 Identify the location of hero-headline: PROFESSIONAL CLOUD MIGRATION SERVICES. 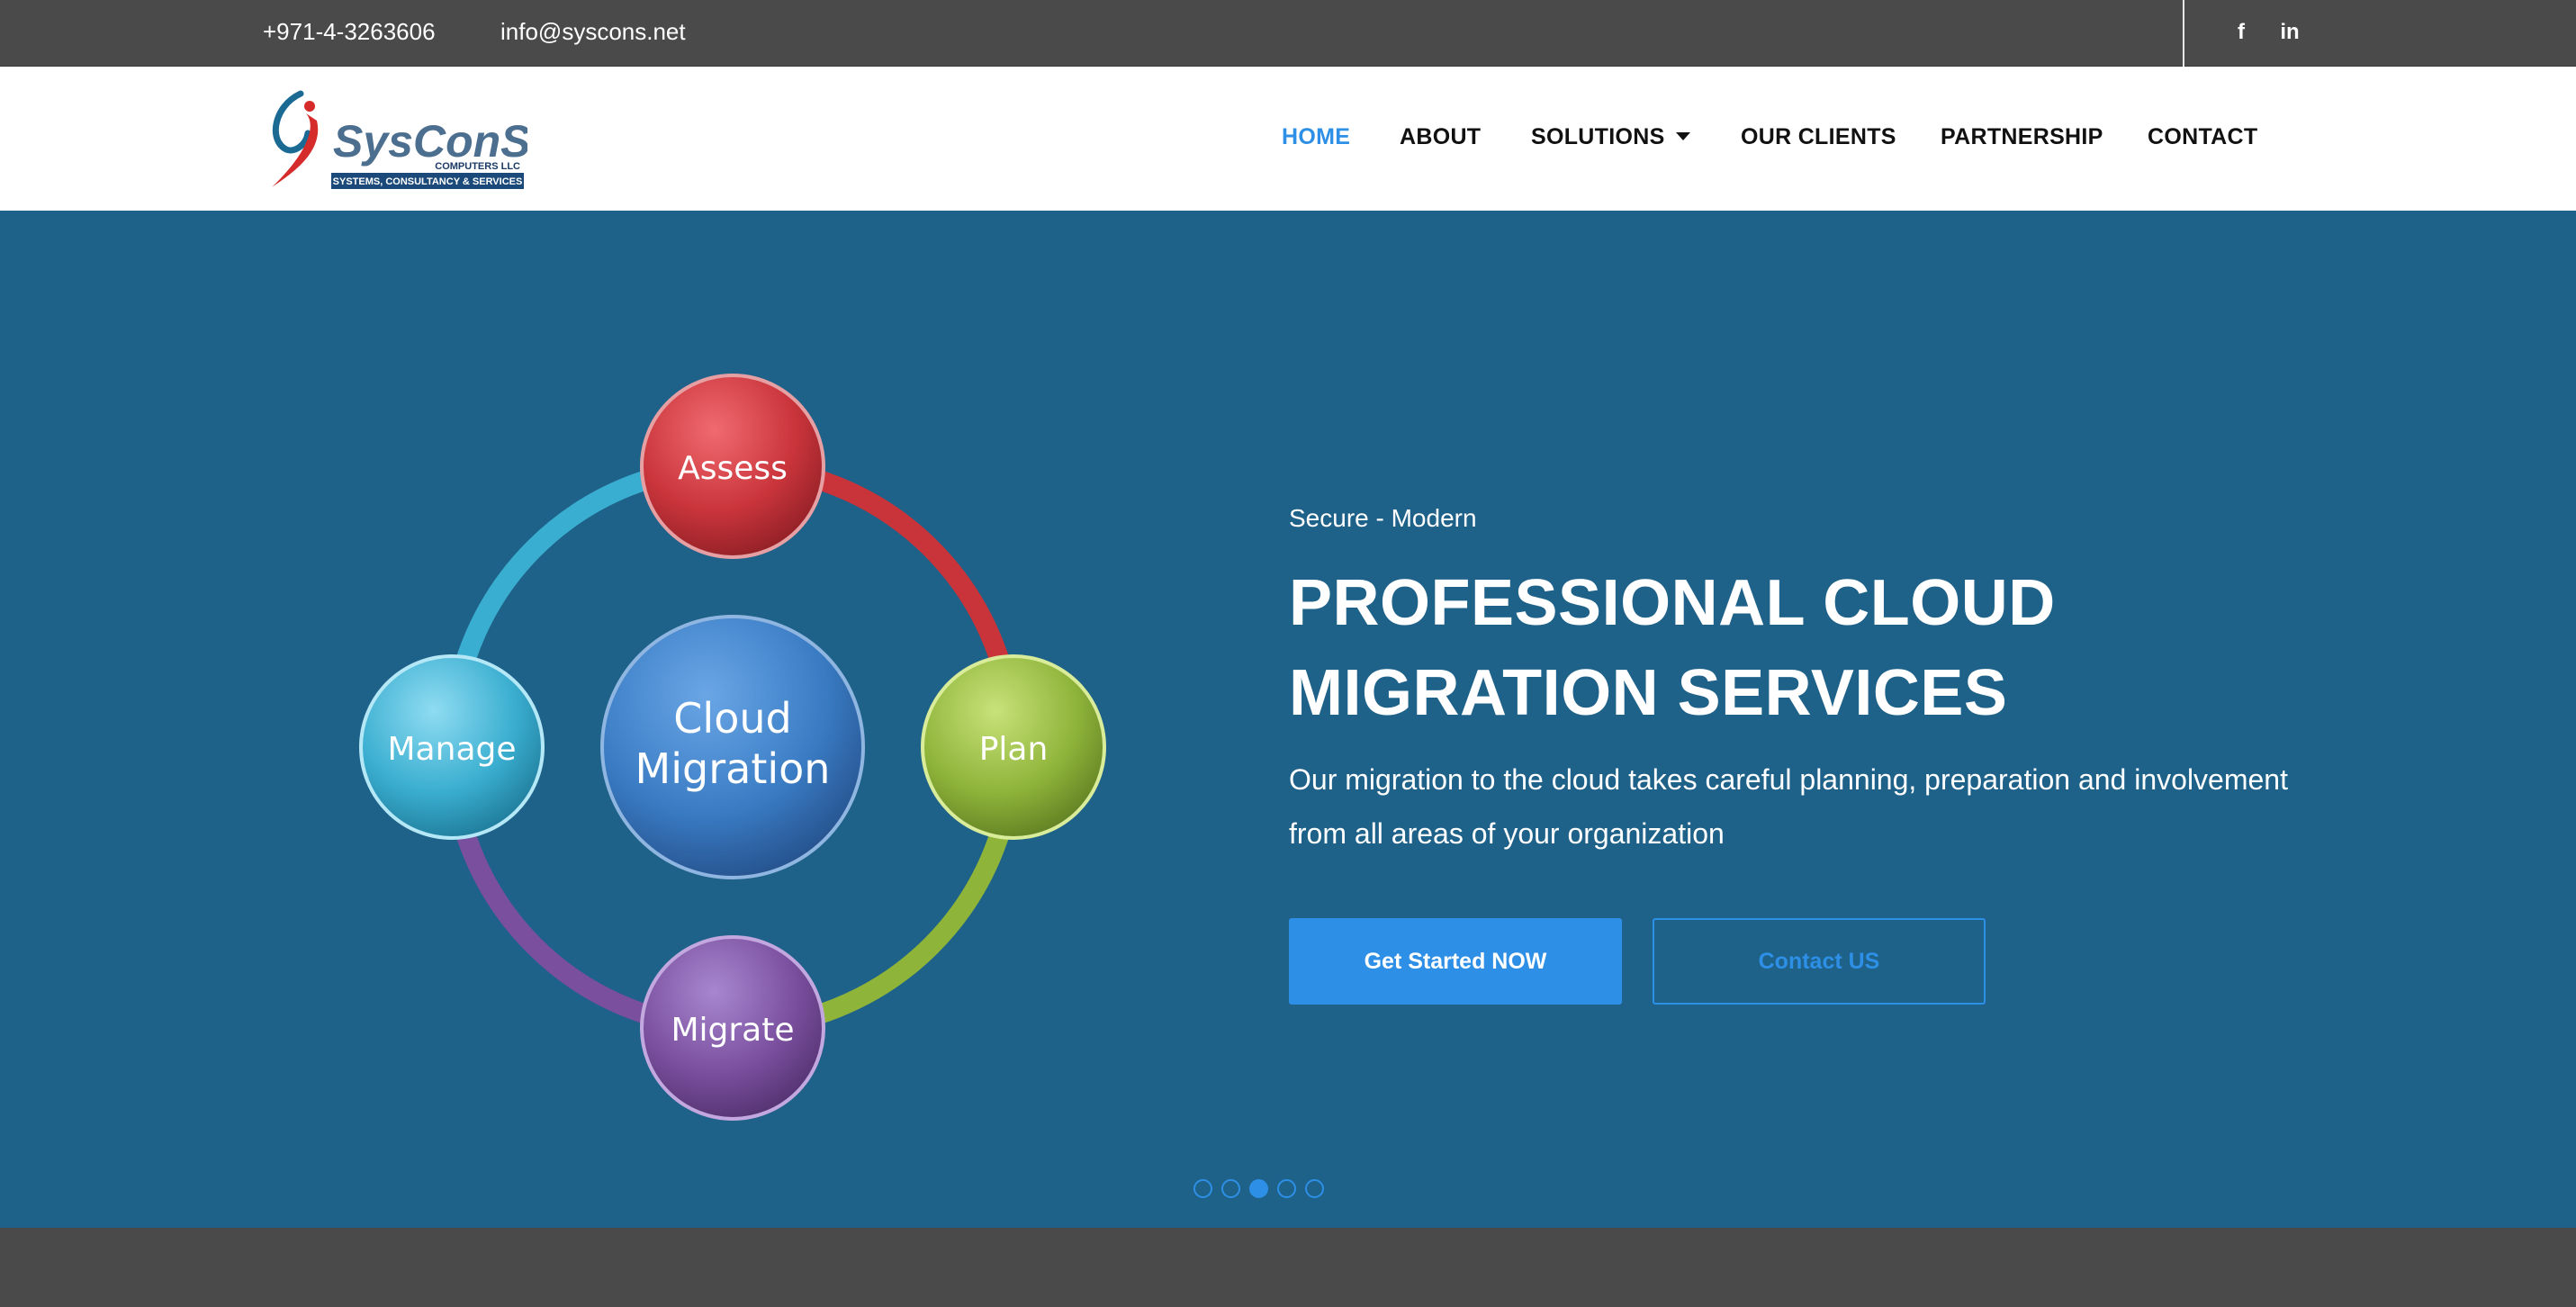
(1672, 648).